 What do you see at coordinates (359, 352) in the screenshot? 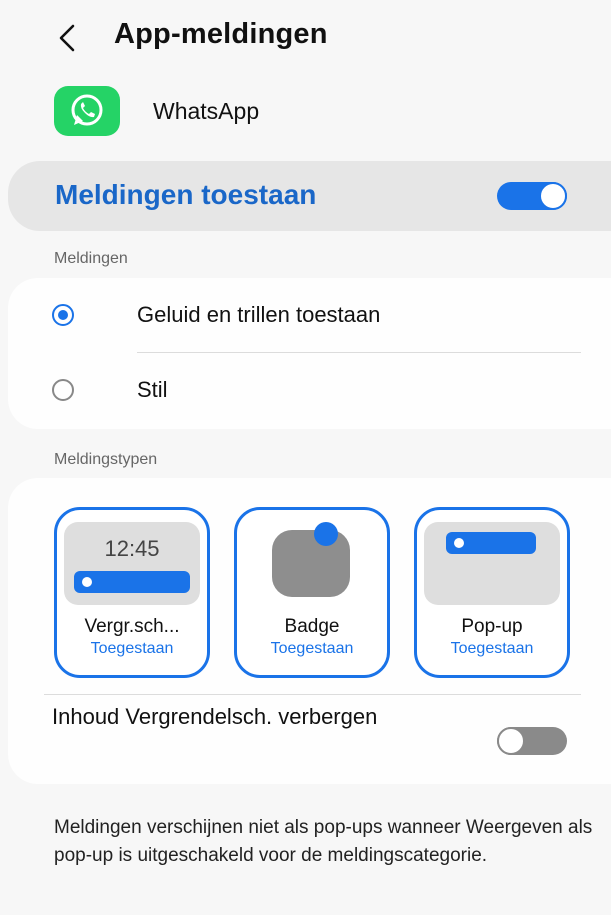
I see `divider` at bounding box center [359, 352].